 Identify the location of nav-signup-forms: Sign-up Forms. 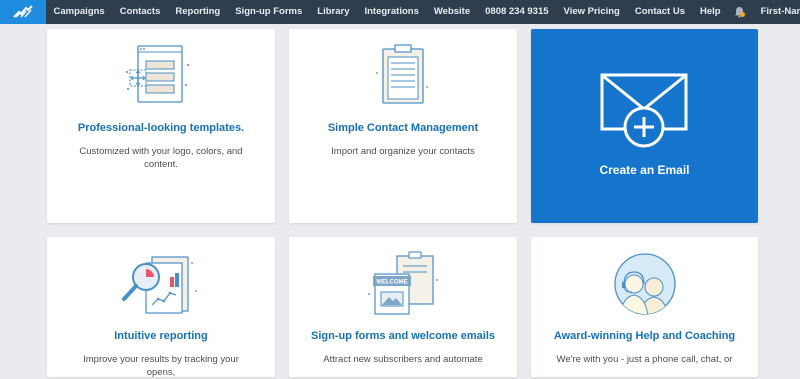
(269, 12).